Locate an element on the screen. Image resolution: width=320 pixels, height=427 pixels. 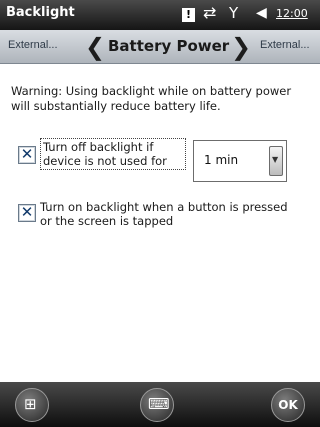
tab-current: Battery Power is located at coordinates (169, 46).